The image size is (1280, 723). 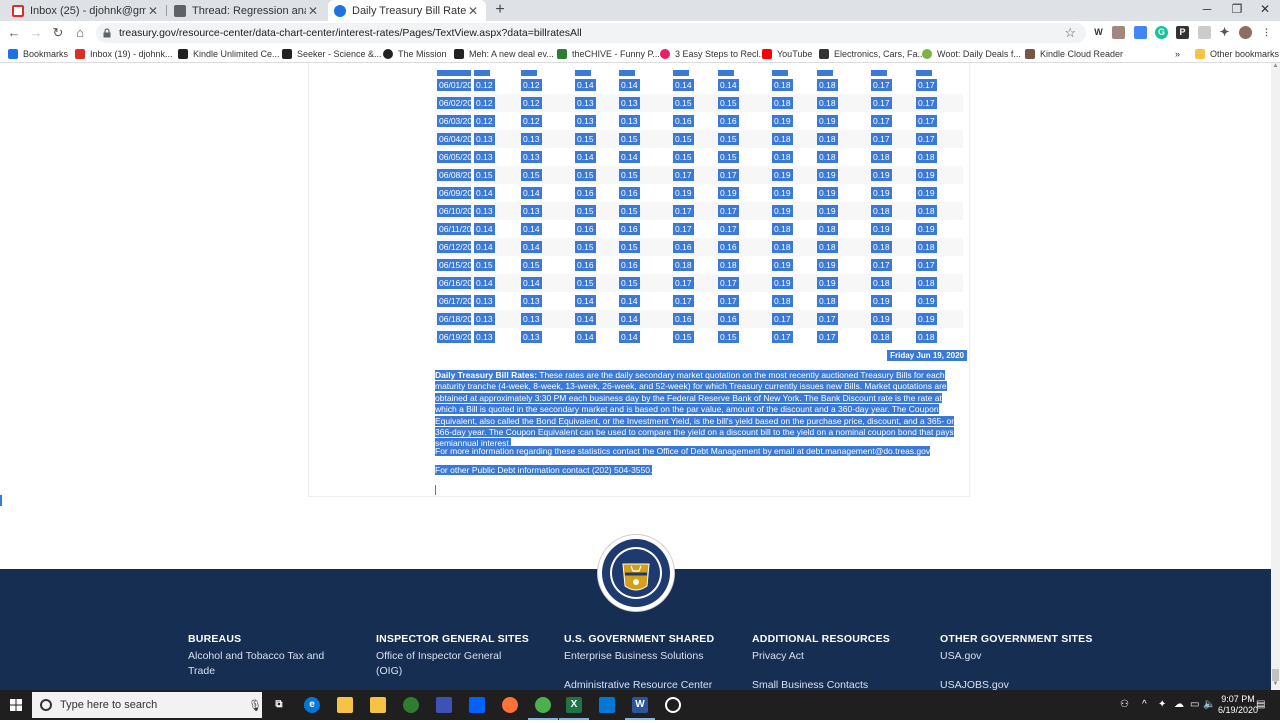 I want to click on scroll-down-arrow-icon: ▼, so click(x=1275, y=685).